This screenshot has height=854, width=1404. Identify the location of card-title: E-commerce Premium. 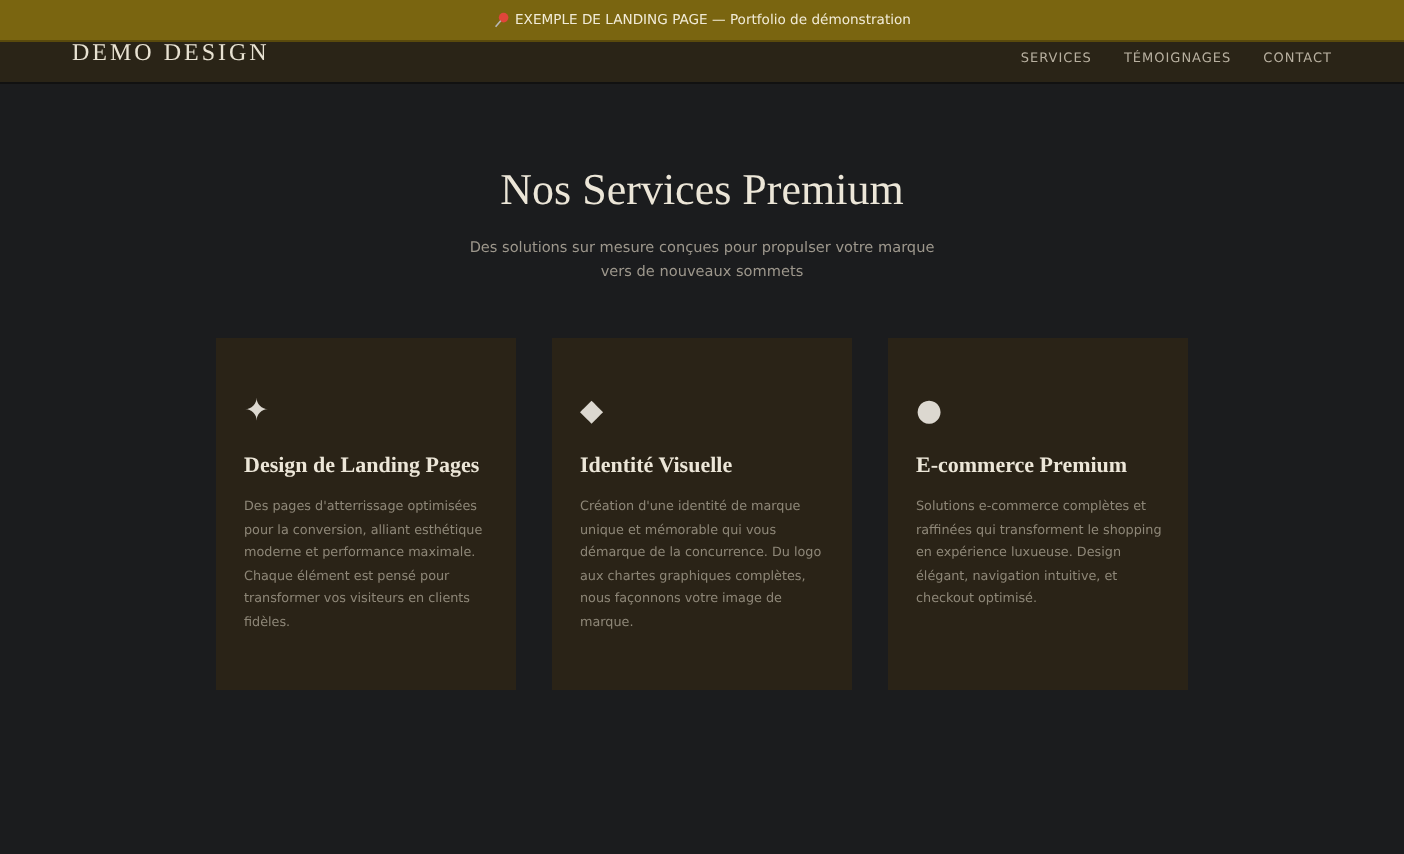
(1022, 466).